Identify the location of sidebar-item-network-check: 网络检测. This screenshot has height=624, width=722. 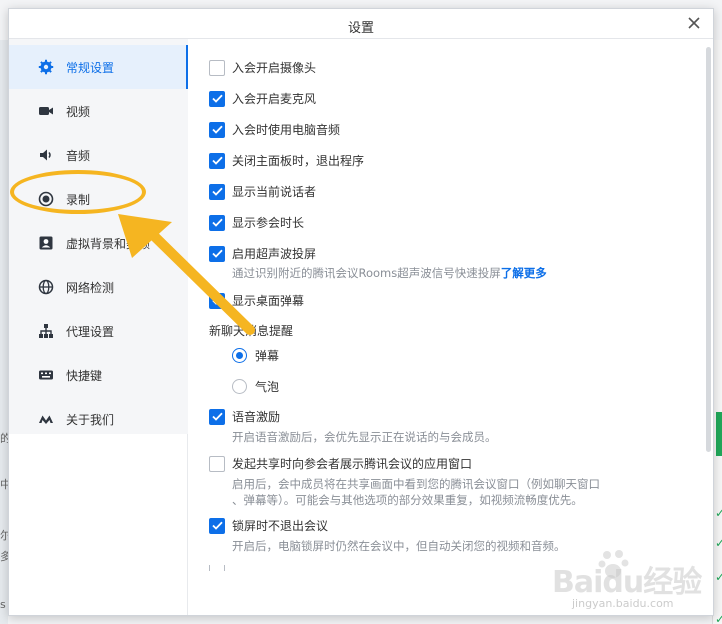
(98, 287).